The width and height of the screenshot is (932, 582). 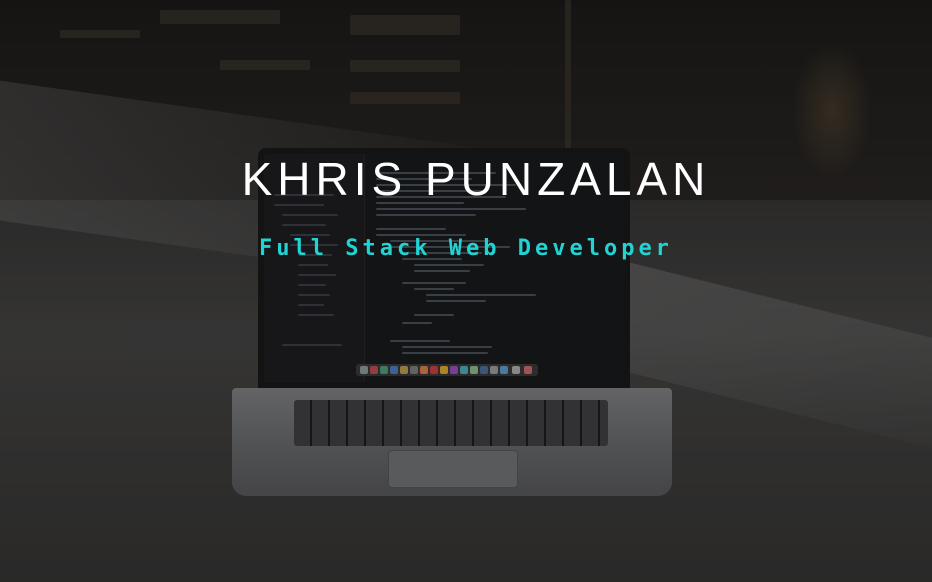 I want to click on hero-title: KHRIS PUNZALAN, so click(x=476, y=179).